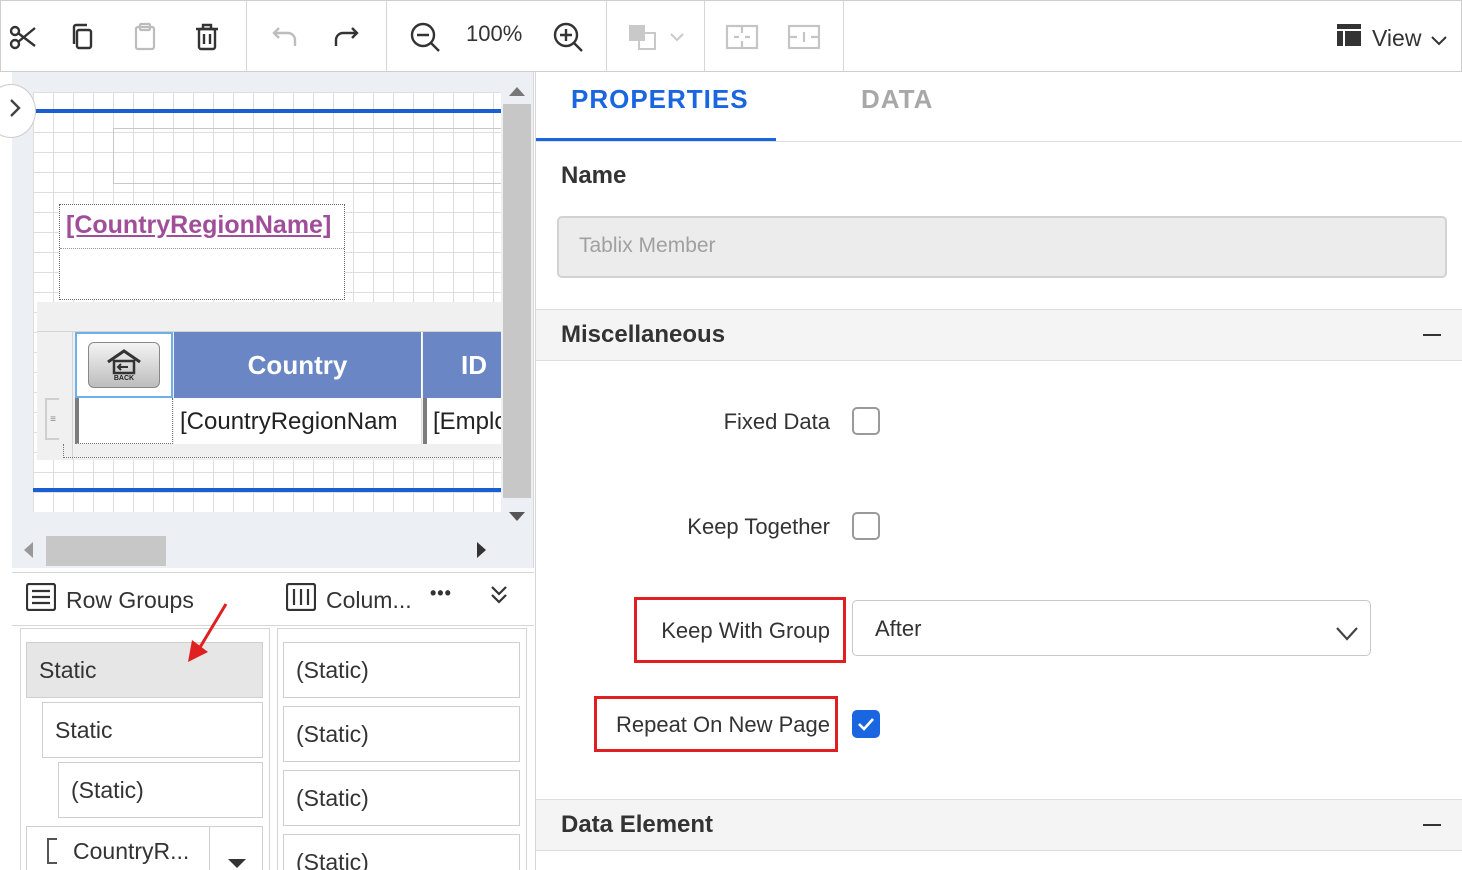 This screenshot has height=870, width=1462. What do you see at coordinates (482, 552) in the screenshot?
I see `scroll-right-icon` at bounding box center [482, 552].